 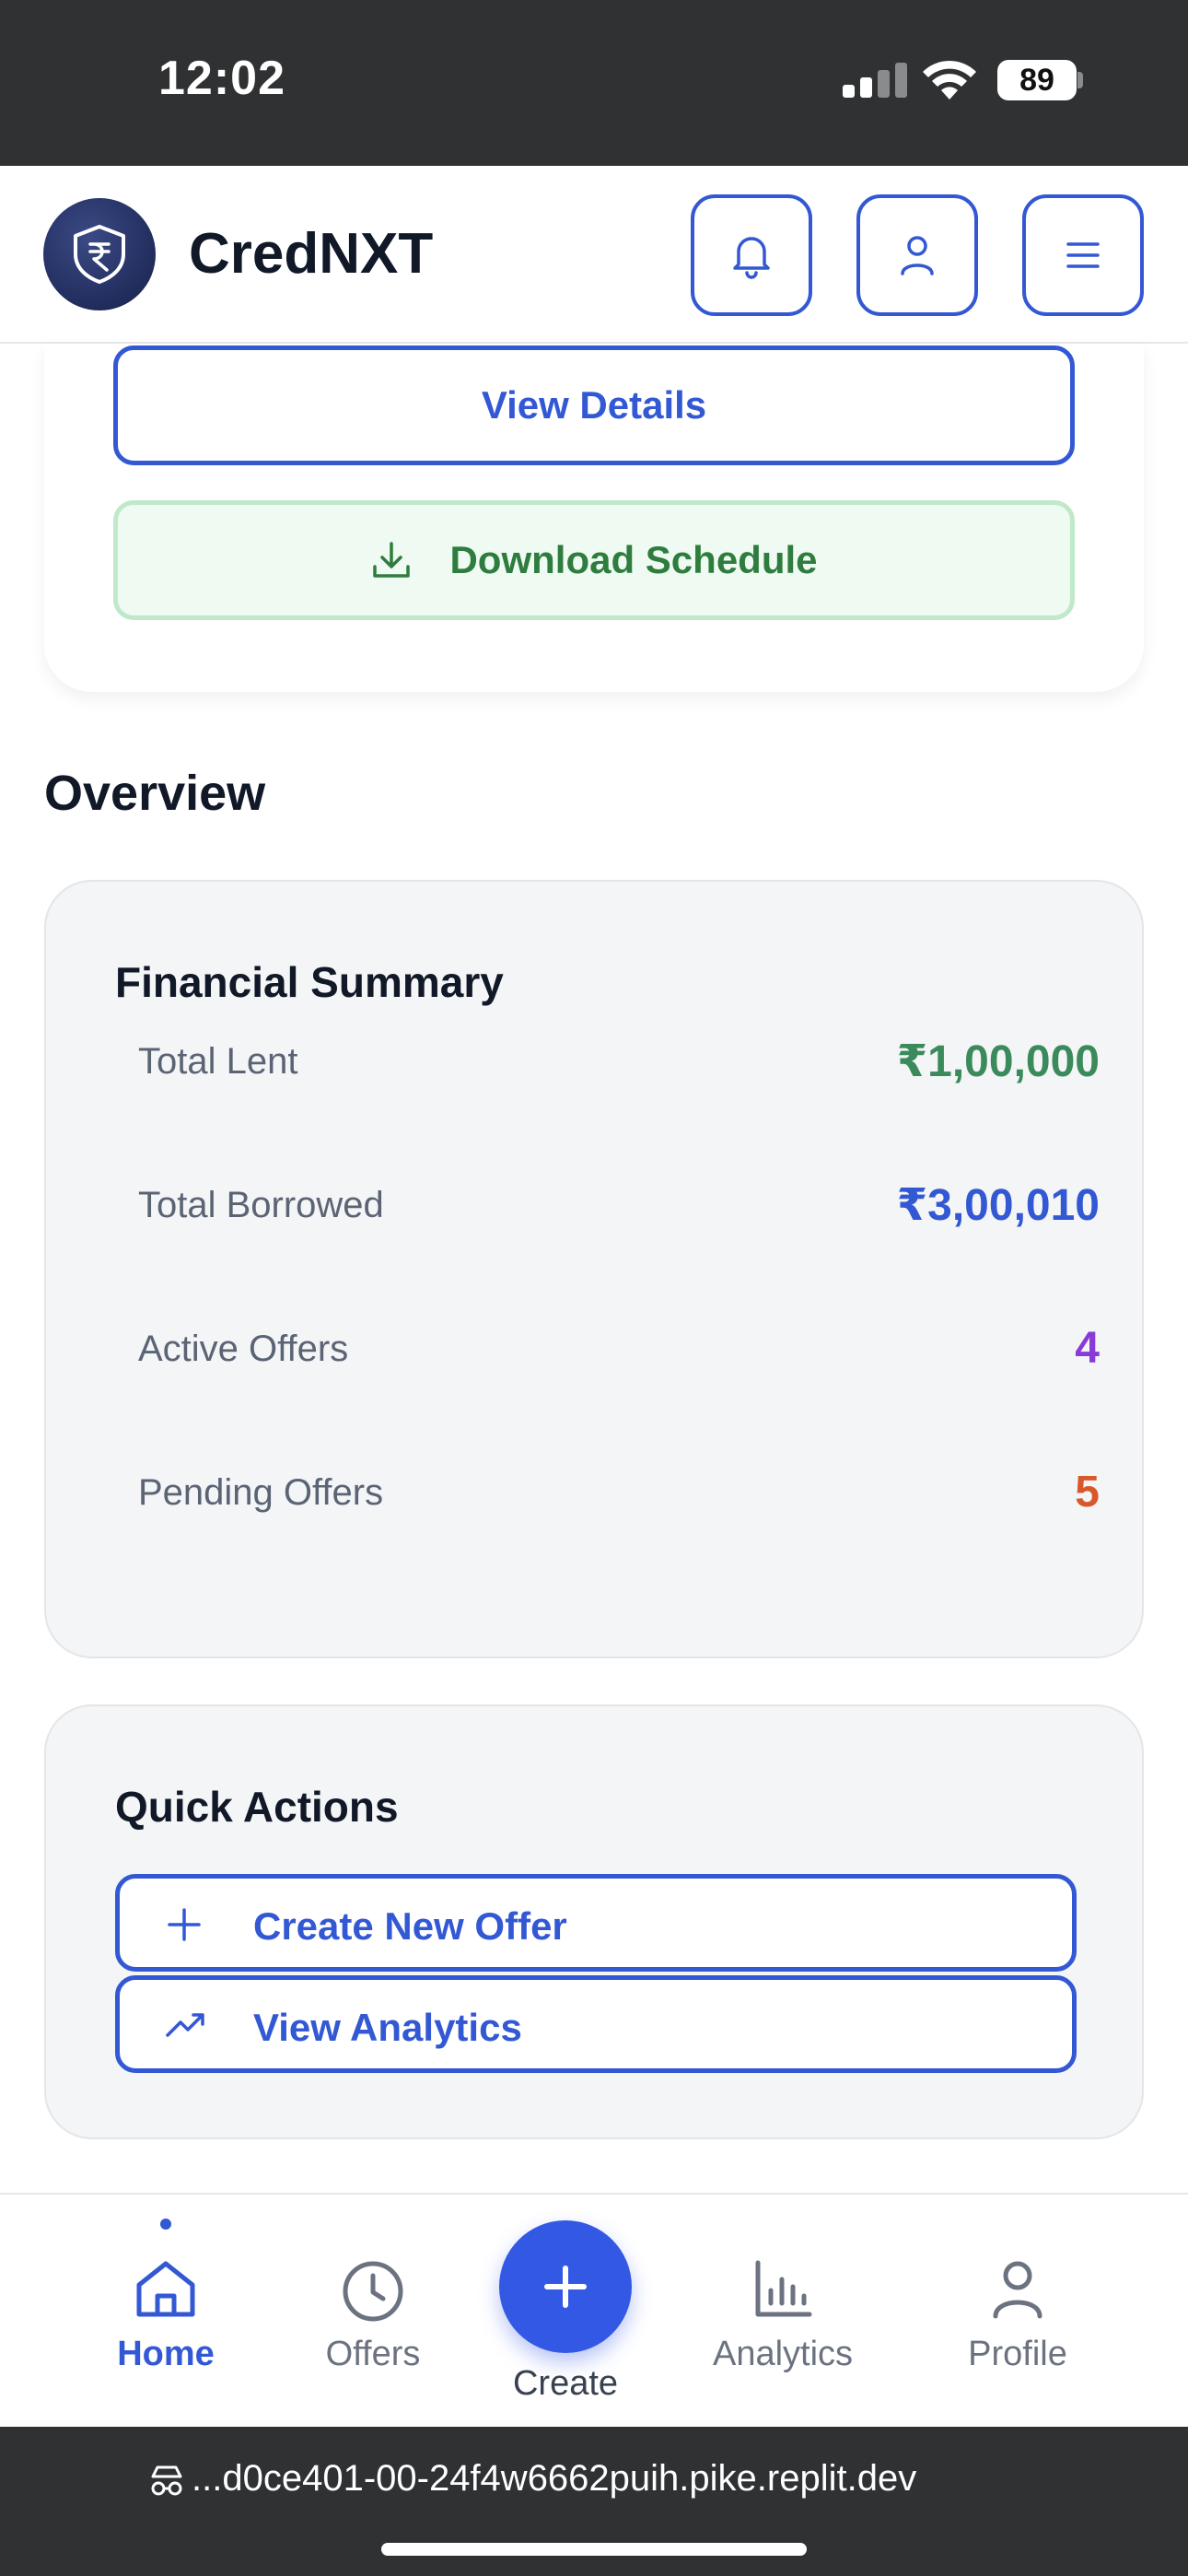 I want to click on user-icon, so click(x=917, y=256).